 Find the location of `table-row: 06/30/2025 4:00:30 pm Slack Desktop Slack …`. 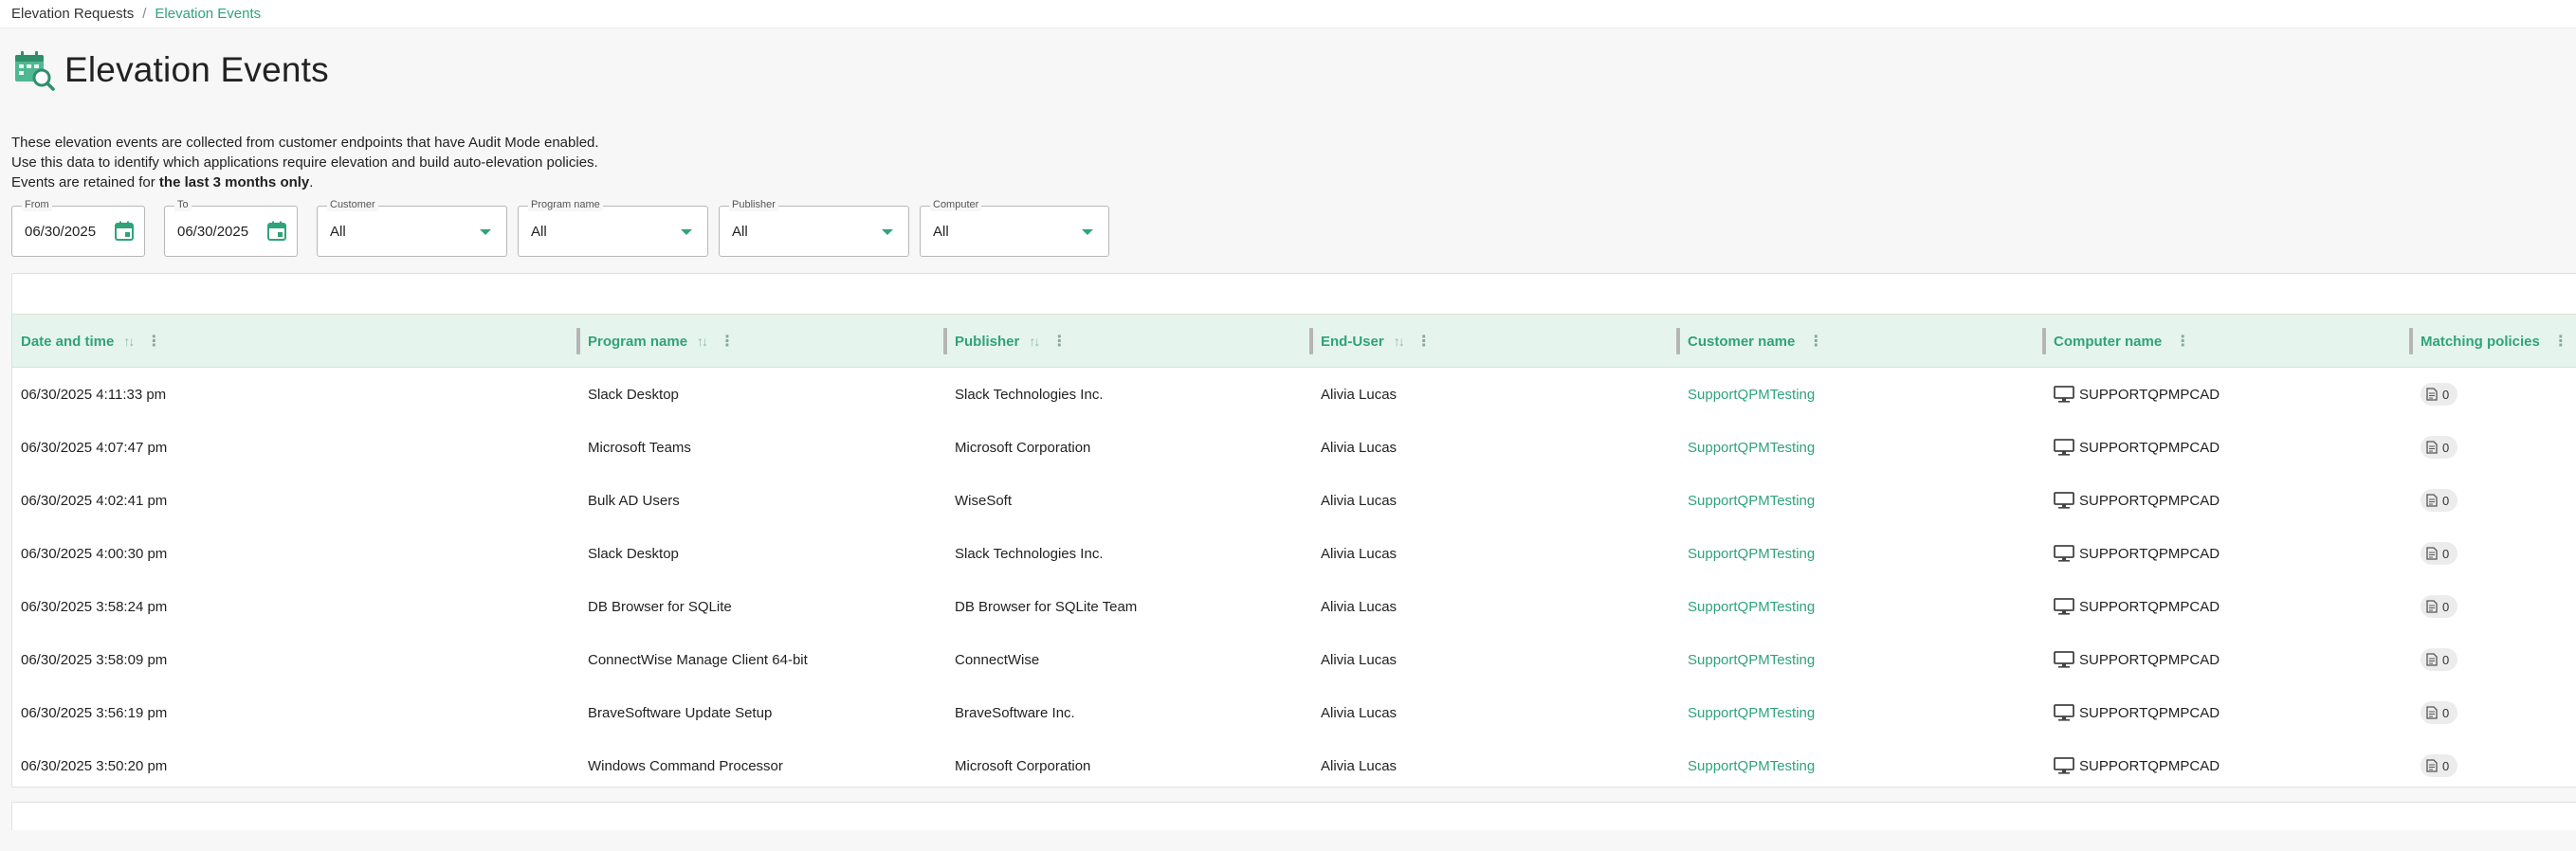

table-row: 06/30/2025 4:00:30 pm Slack Desktop Slack … is located at coordinates (1294, 553).